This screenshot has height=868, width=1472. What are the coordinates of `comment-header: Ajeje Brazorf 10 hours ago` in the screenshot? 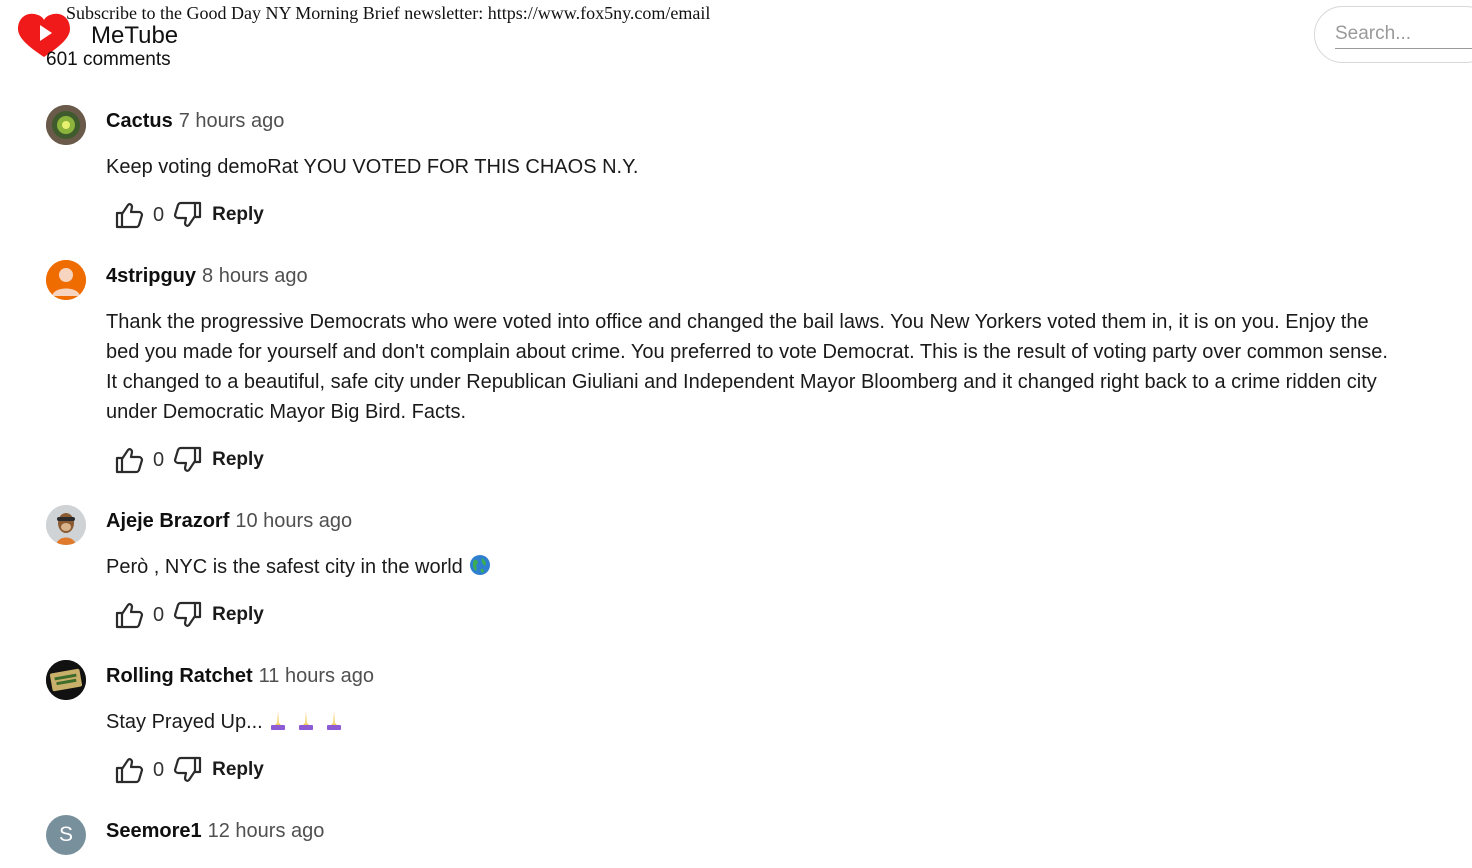 It's located at (229, 521).